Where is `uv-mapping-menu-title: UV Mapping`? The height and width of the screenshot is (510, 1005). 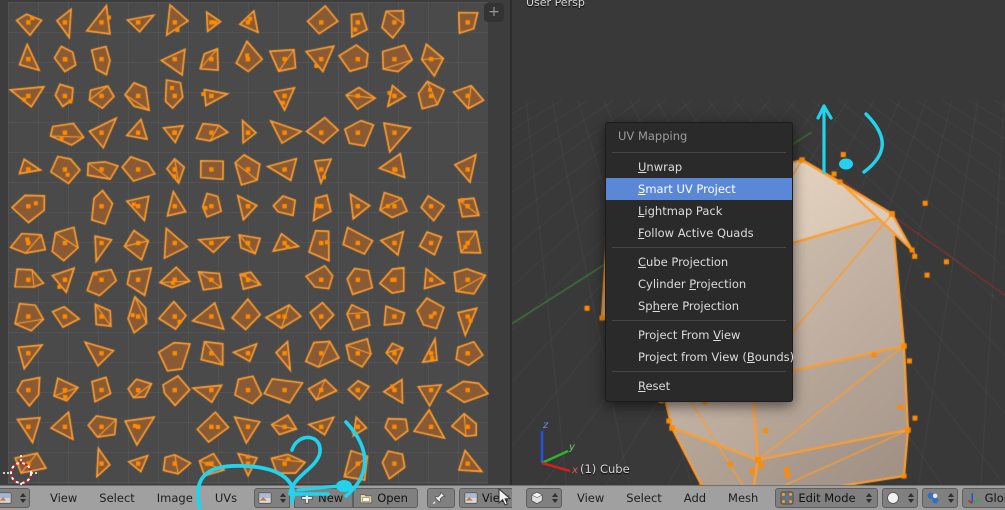 uv-mapping-menu-title: UV Mapping is located at coordinates (653, 136).